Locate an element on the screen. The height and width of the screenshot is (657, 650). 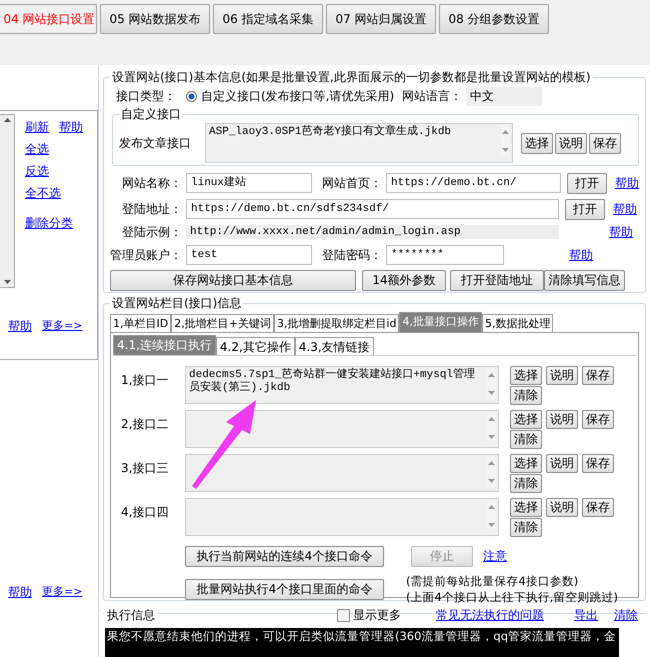
field-label: 2,接口二 is located at coordinates (145, 424).